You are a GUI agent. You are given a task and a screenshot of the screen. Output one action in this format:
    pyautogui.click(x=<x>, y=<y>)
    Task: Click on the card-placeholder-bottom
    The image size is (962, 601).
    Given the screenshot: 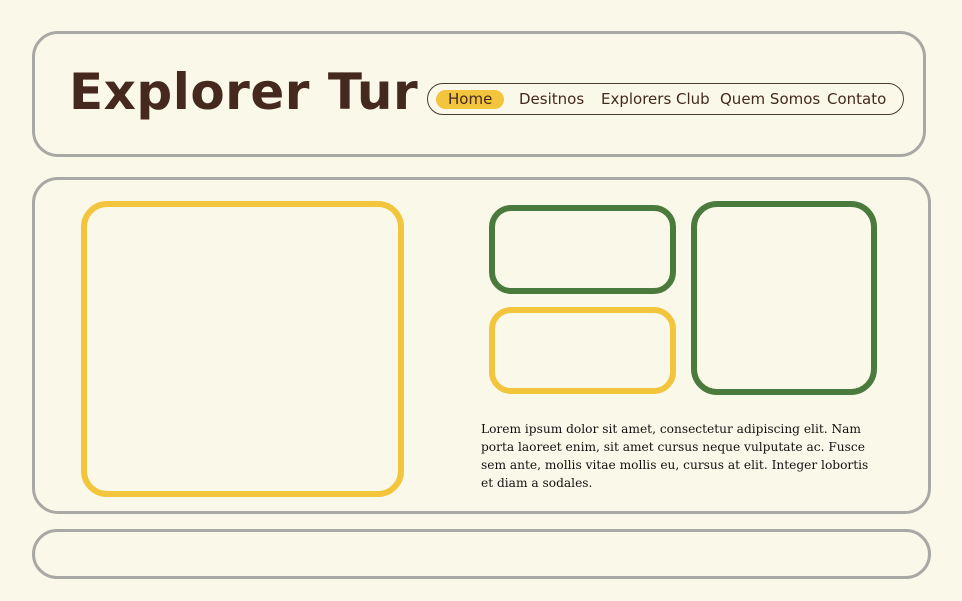 What is the action you would take?
    pyautogui.click(x=582, y=350)
    